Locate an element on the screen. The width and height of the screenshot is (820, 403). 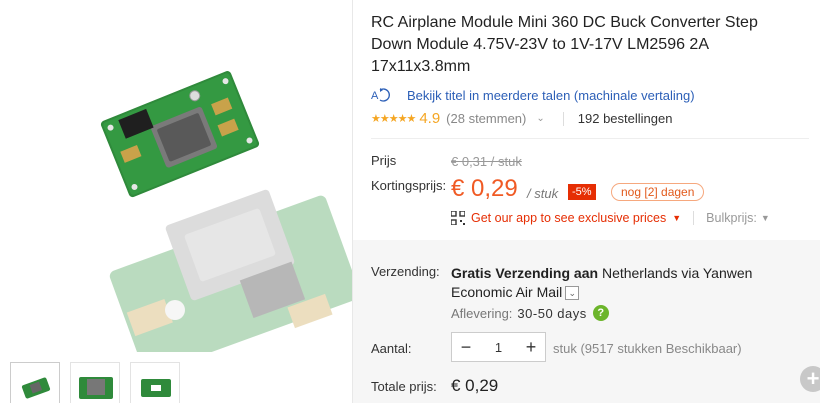
star-rating-icon: ★★★★★ is located at coordinates (393, 119).